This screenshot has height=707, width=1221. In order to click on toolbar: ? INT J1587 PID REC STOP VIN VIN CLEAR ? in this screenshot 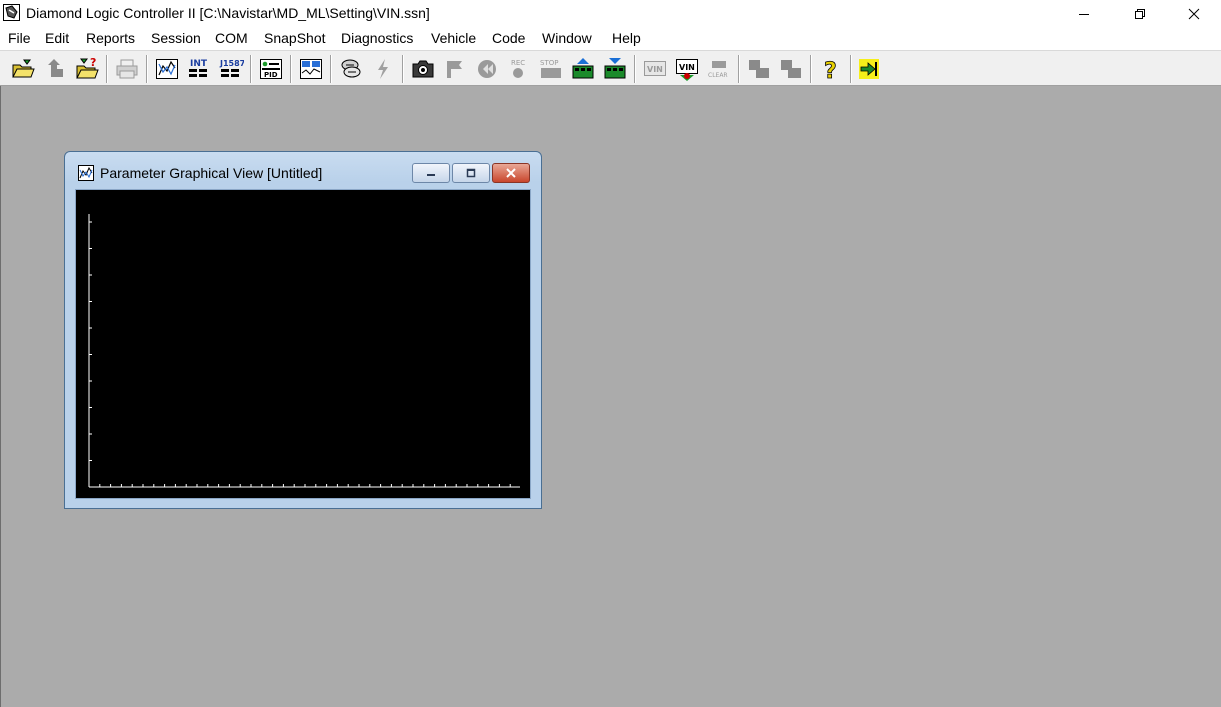, I will do `click(610, 68)`.